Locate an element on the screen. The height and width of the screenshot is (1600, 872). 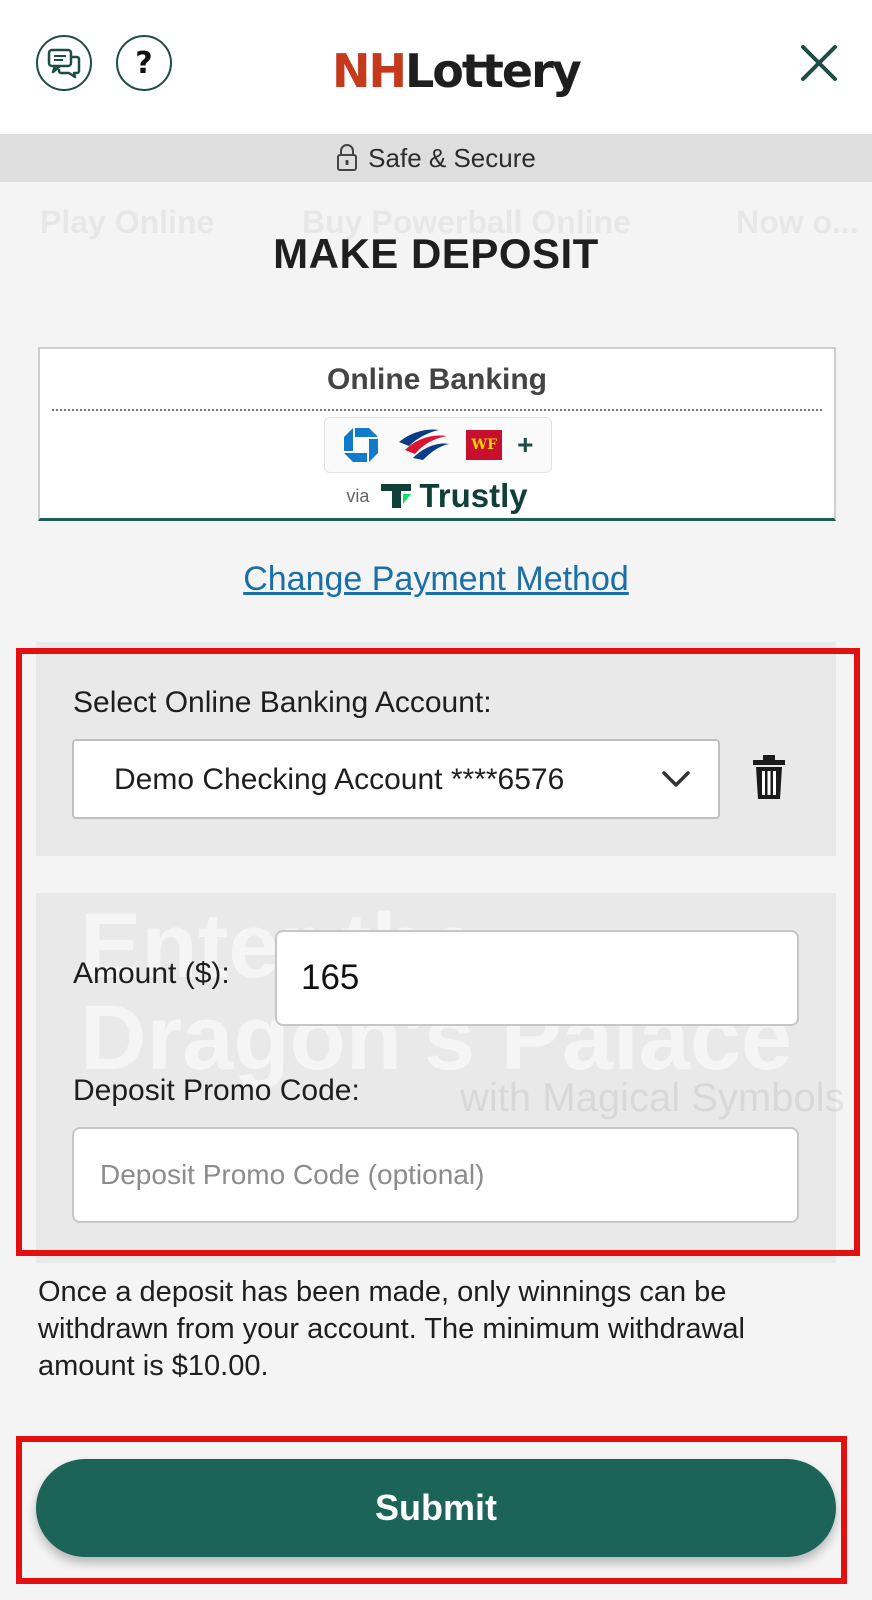
help-button: ? is located at coordinates (144, 63).